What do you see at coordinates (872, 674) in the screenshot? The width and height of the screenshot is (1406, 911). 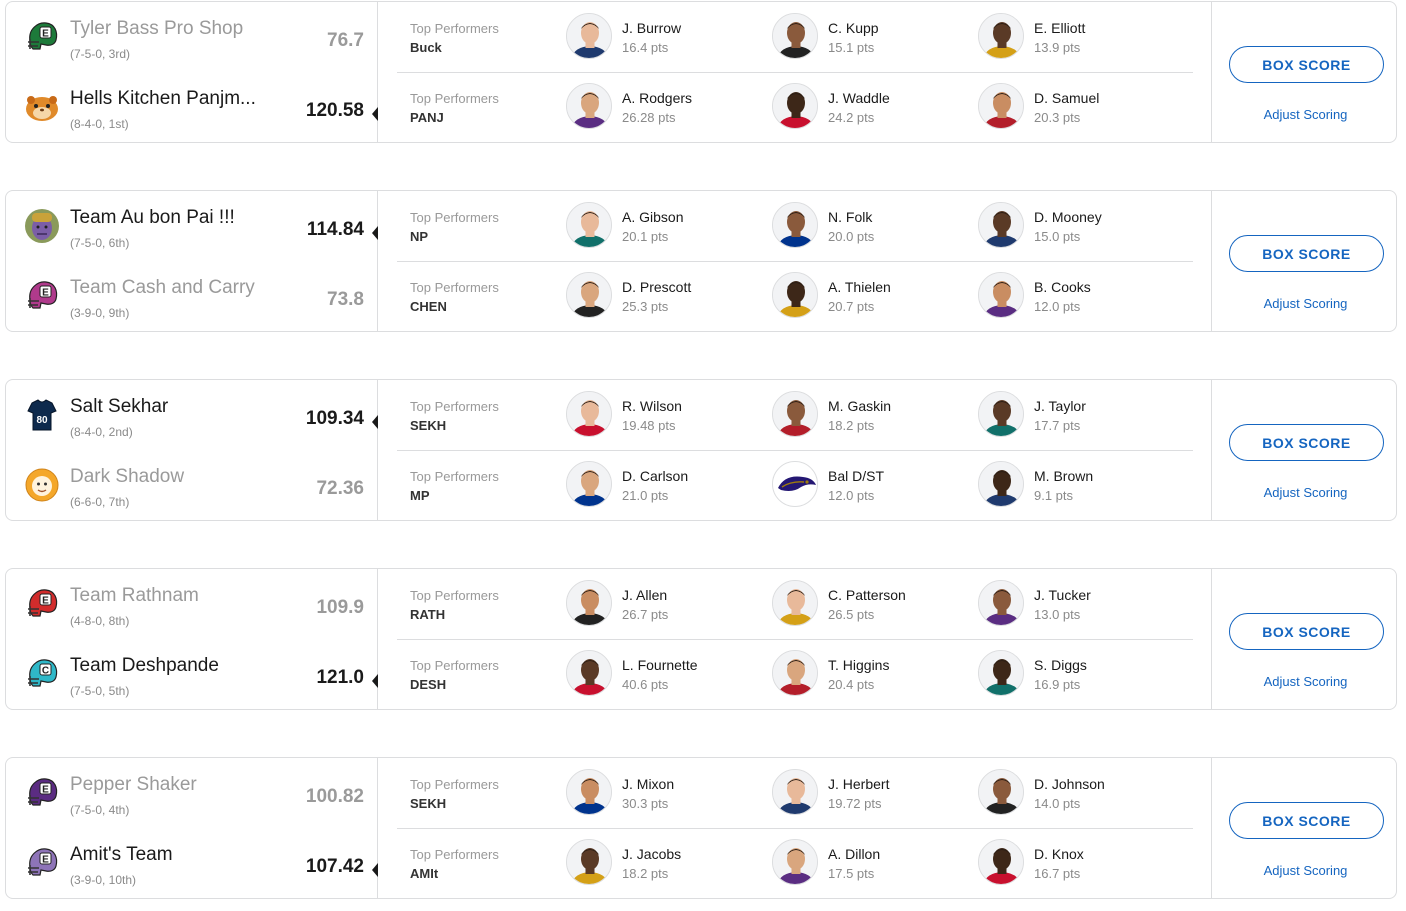 I see `player-card: T. Higgins 20.4 pts` at bounding box center [872, 674].